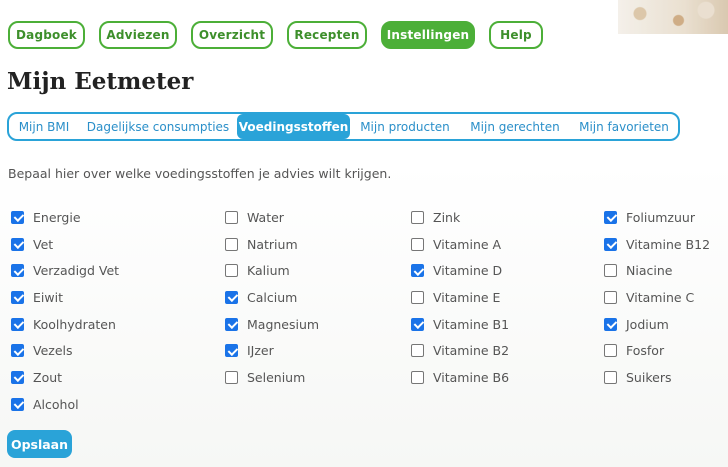 The height and width of the screenshot is (467, 728). I want to click on tab-mijn-gerechten: Mijn gerechten, so click(515, 126).